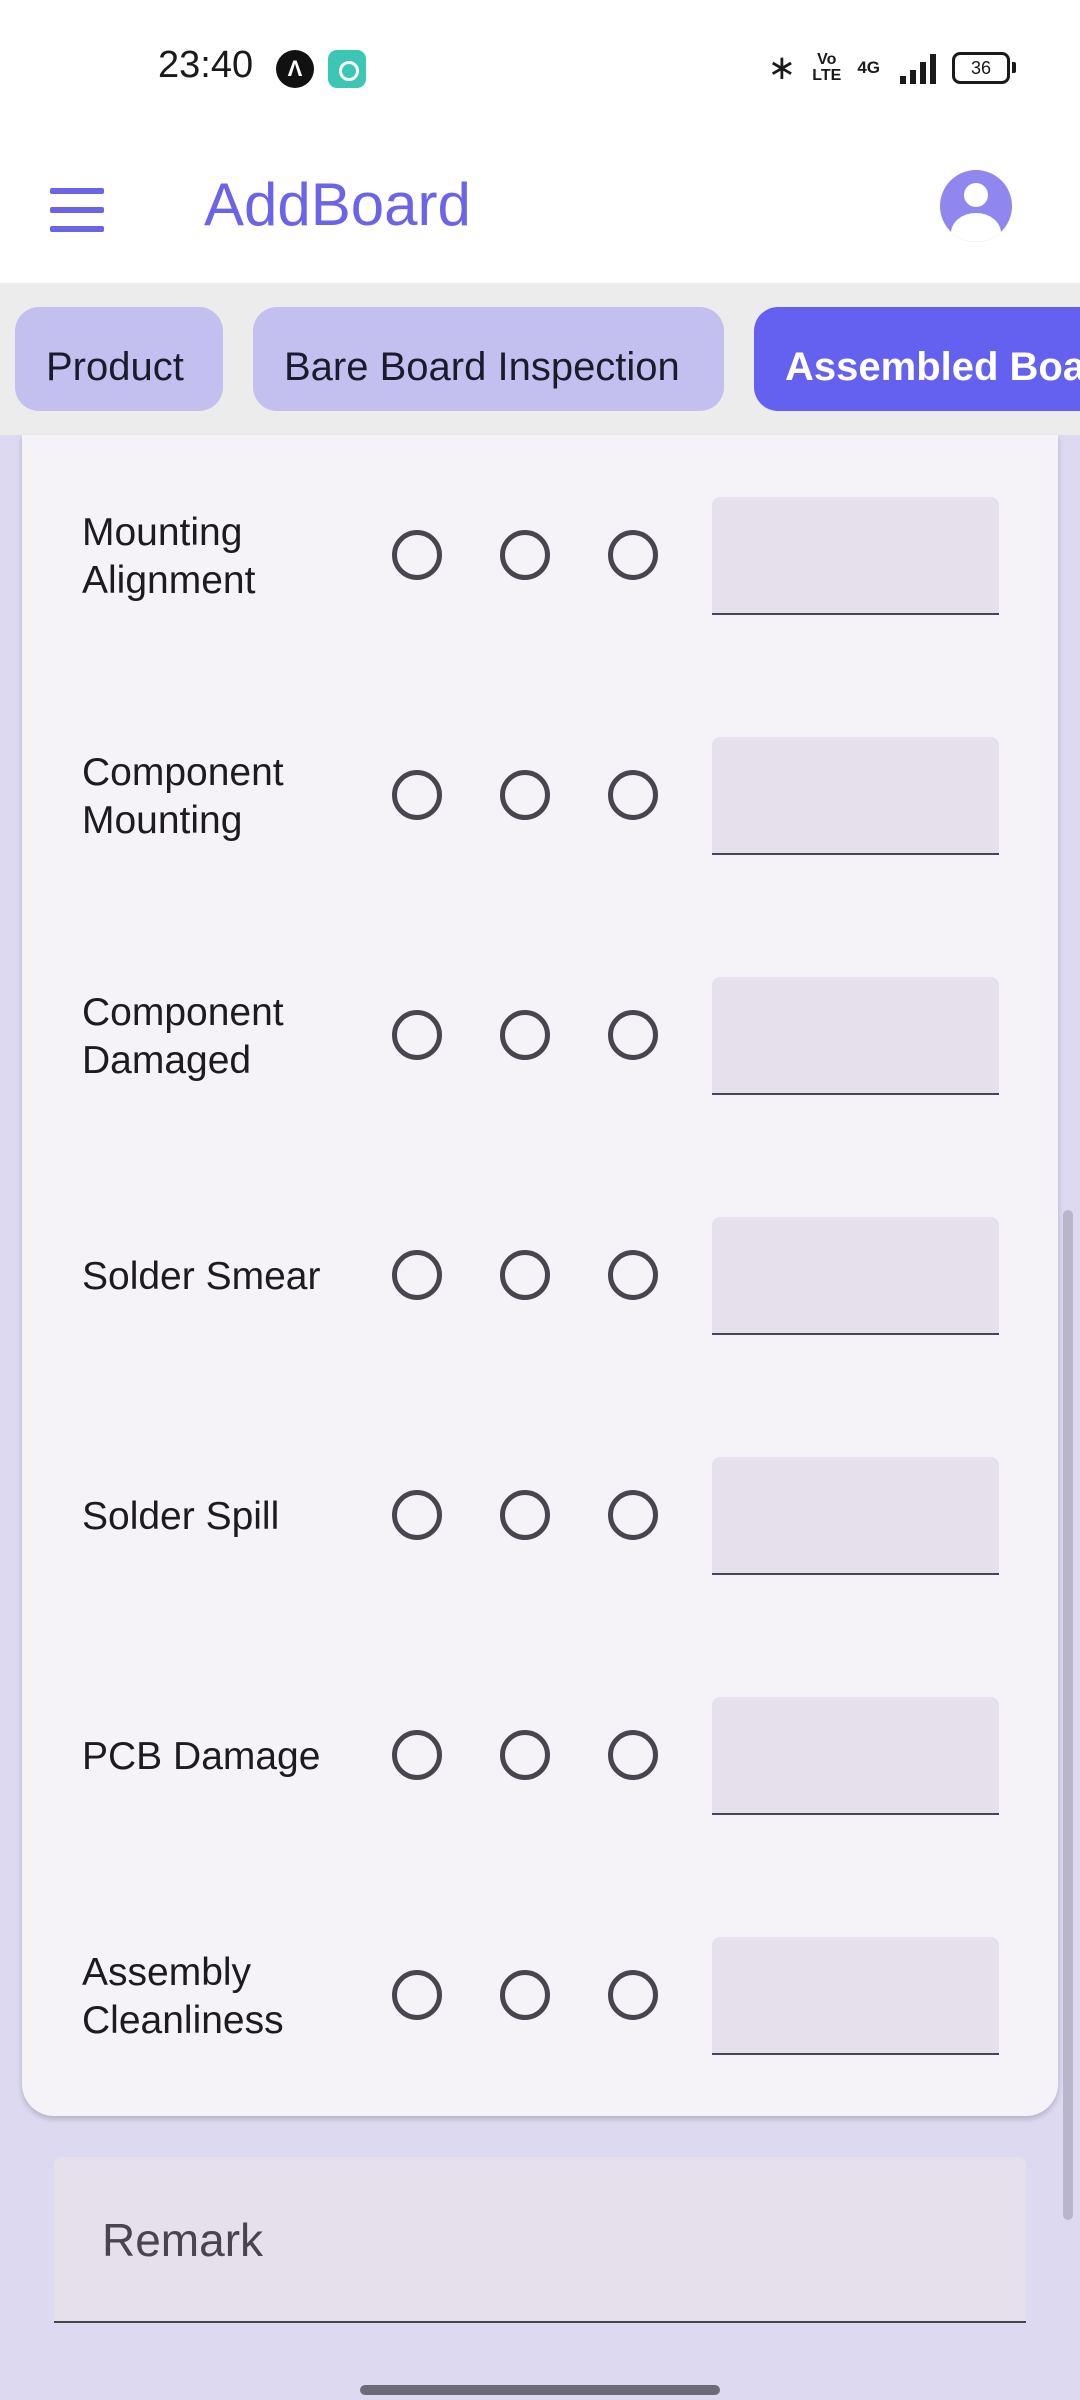  I want to click on status-time: 23:40, so click(206, 65).